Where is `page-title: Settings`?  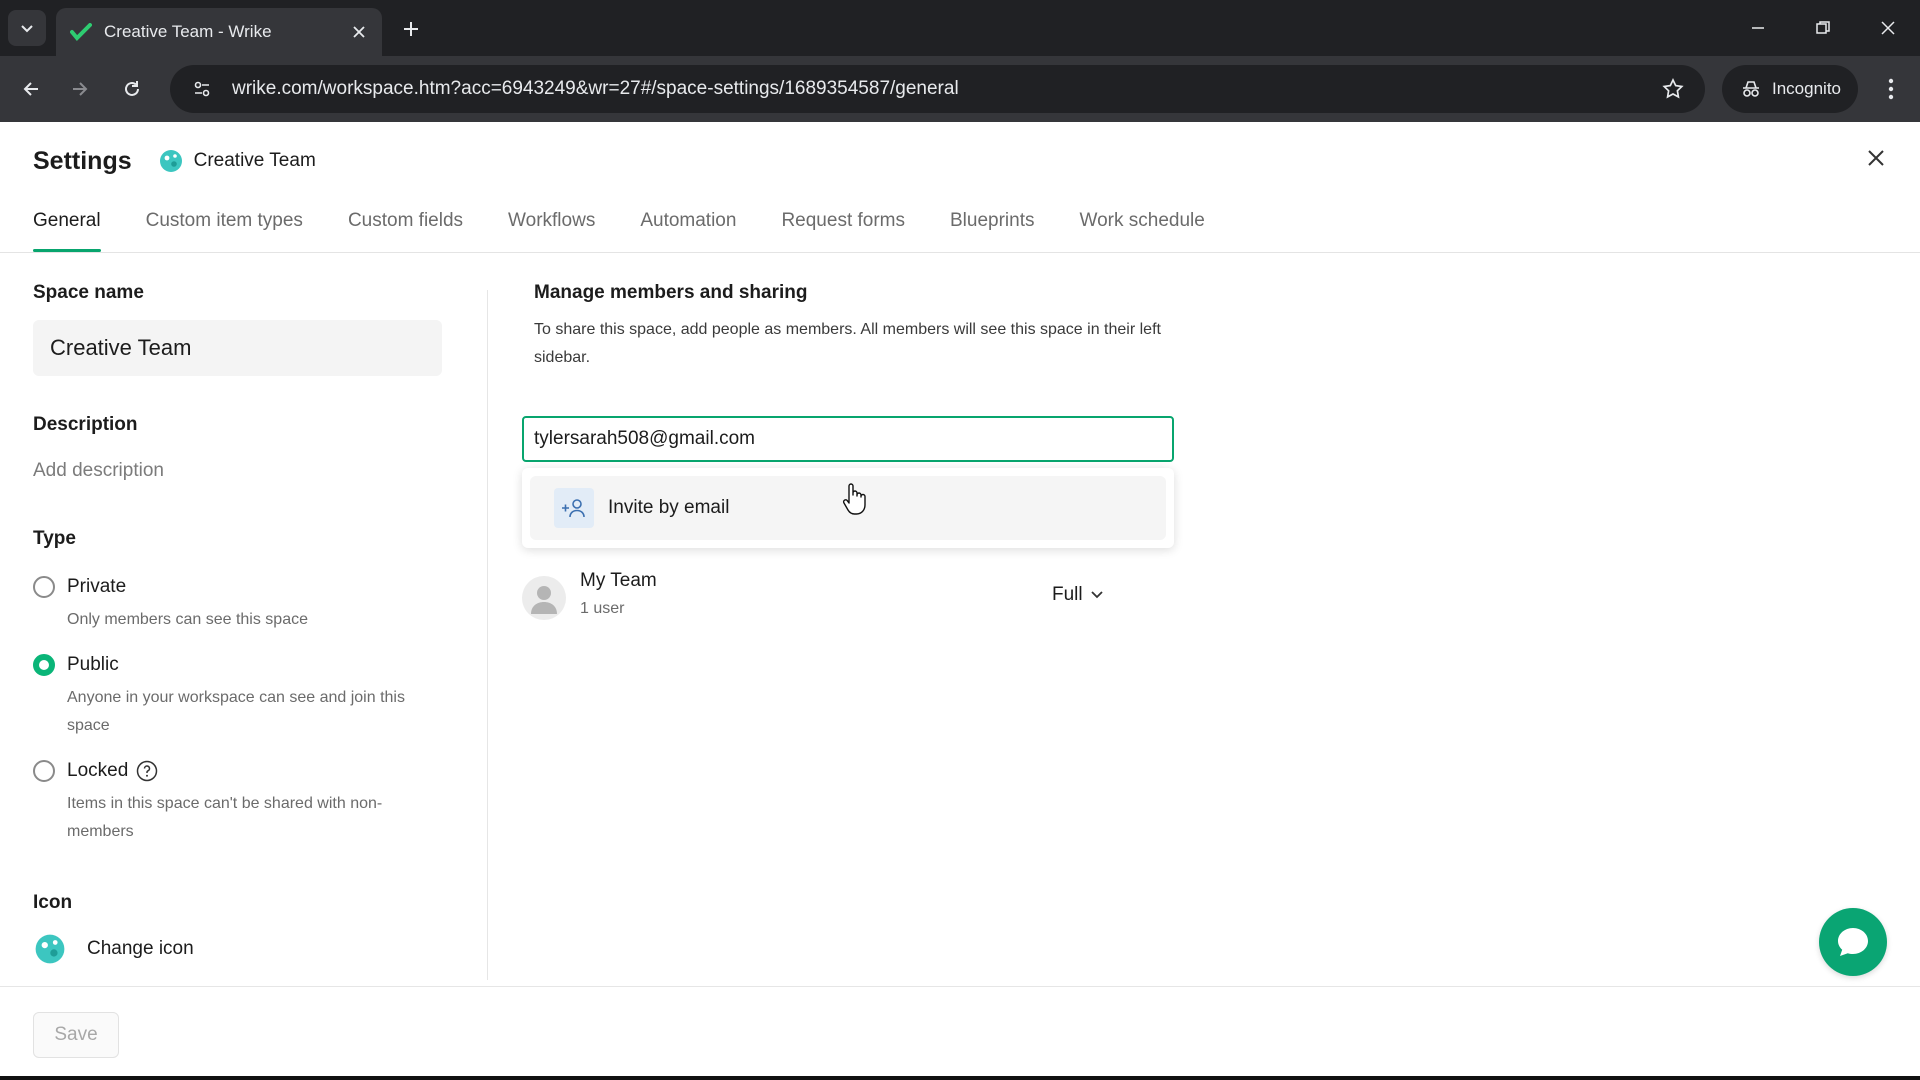 page-title: Settings is located at coordinates (82, 160).